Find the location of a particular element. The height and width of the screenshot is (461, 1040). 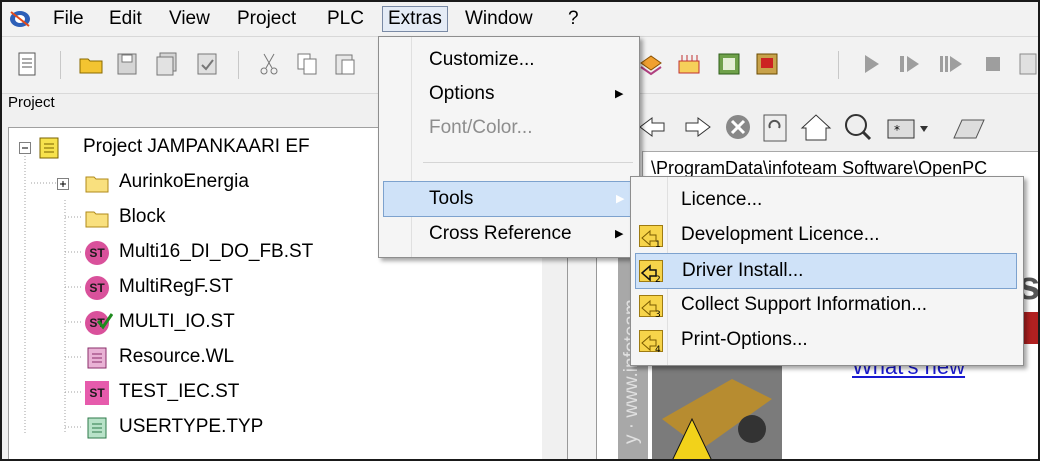

toolbar-monitor-icon is located at coordinates (767, 64).